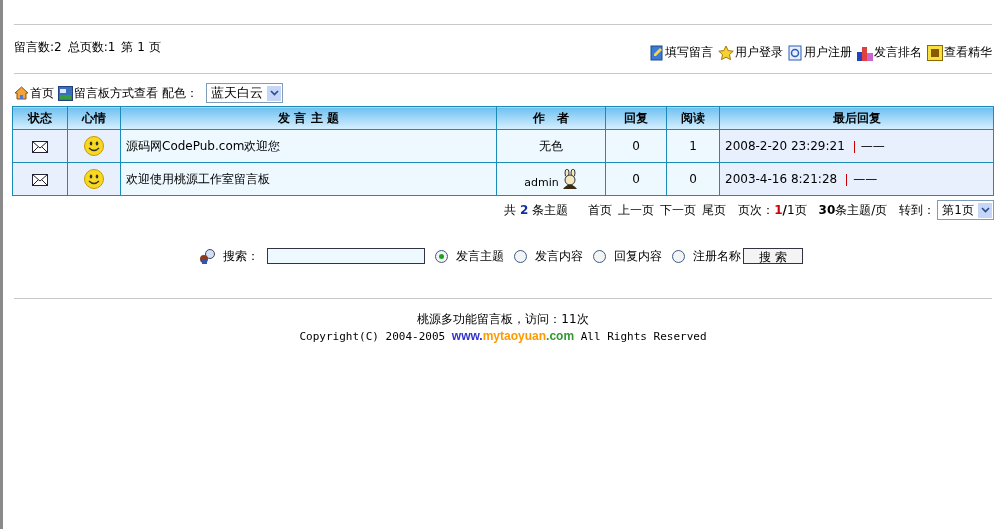 This screenshot has height=529, width=1005. What do you see at coordinates (693, 146) in the screenshot?
I see `table-cell: 1` at bounding box center [693, 146].